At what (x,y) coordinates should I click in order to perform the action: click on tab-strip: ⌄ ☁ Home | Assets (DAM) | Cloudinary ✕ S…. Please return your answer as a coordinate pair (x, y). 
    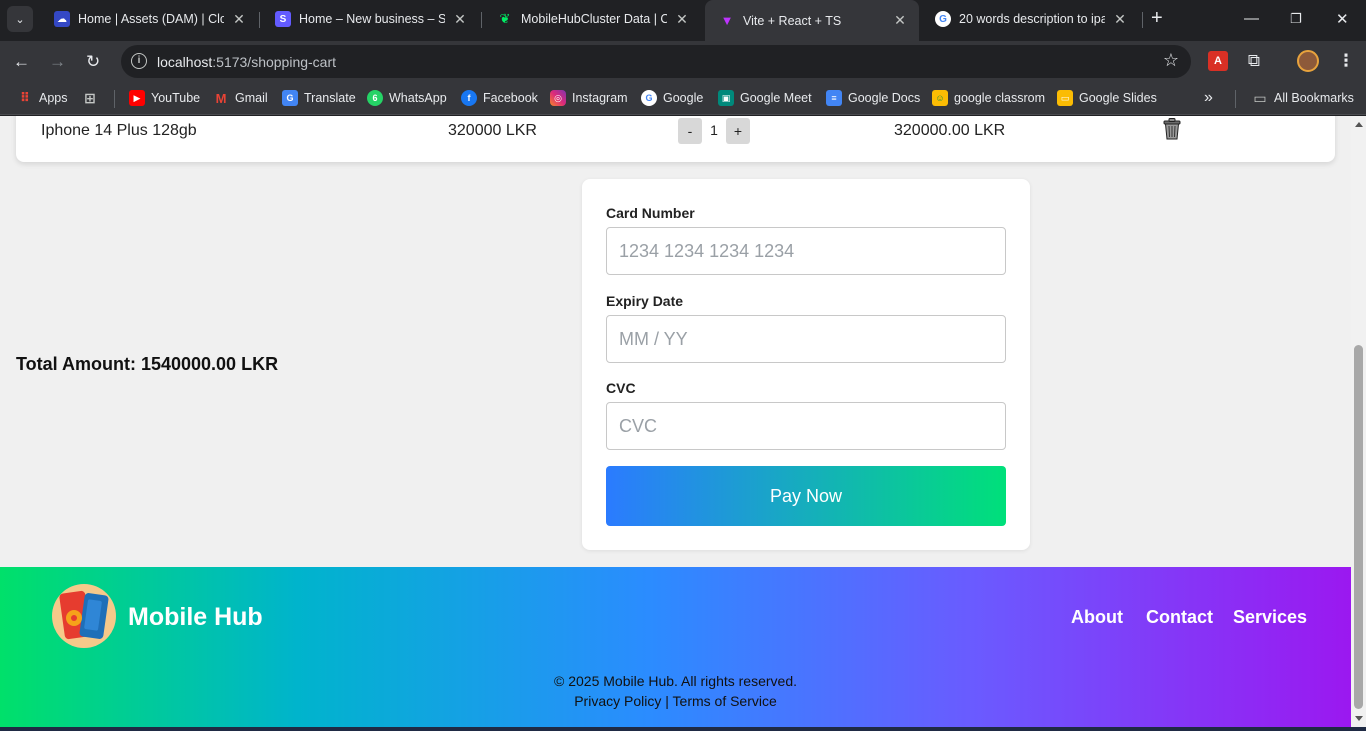
    Looking at the image, I should click on (683, 20).